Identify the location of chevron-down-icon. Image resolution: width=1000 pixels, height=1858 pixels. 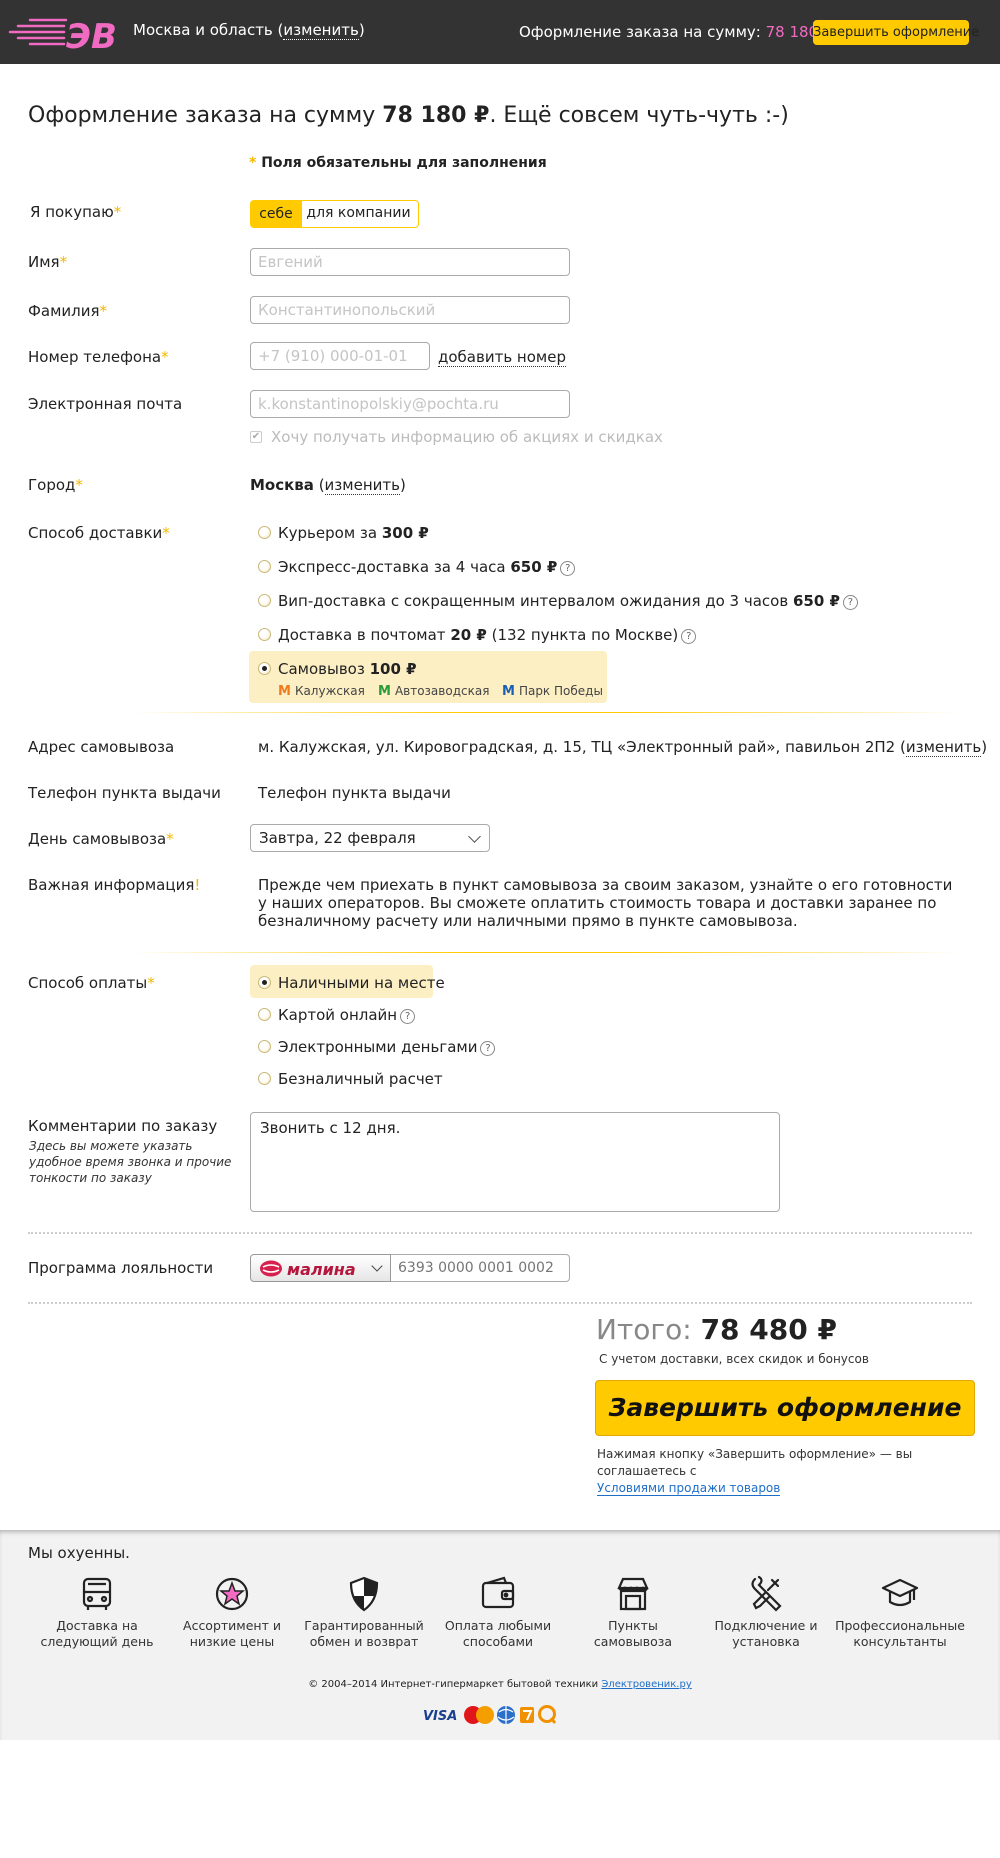
(377, 1266).